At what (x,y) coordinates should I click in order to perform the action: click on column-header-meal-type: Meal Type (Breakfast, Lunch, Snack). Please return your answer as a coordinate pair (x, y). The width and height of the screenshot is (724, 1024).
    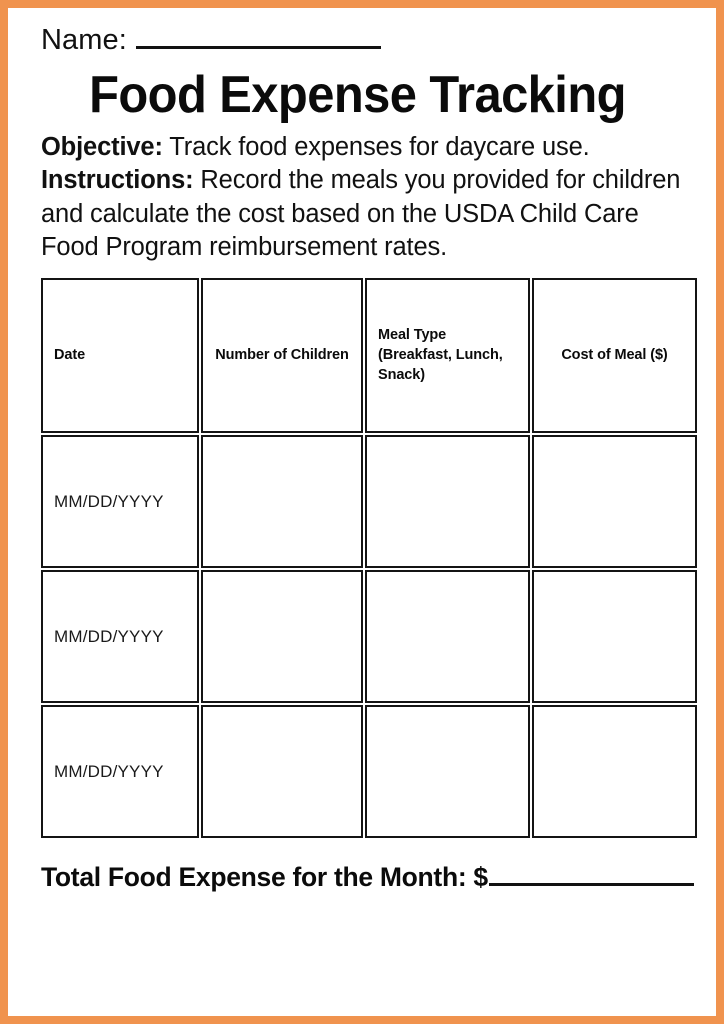
    Looking at the image, I should click on (447, 356).